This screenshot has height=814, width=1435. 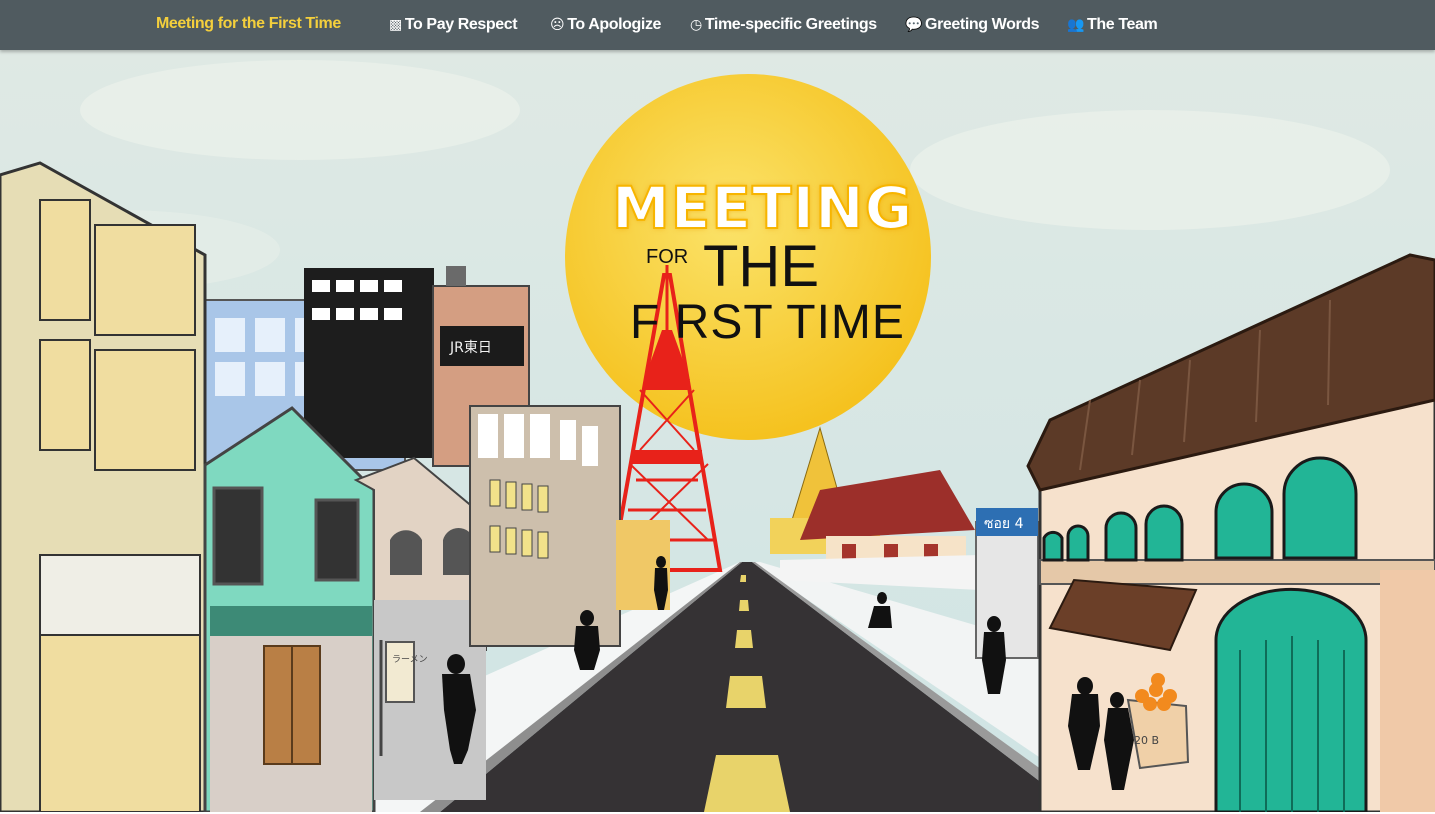 What do you see at coordinates (461, 24) in the screenshot?
I see `nav-pay-respect-label: To Pay Respect` at bounding box center [461, 24].